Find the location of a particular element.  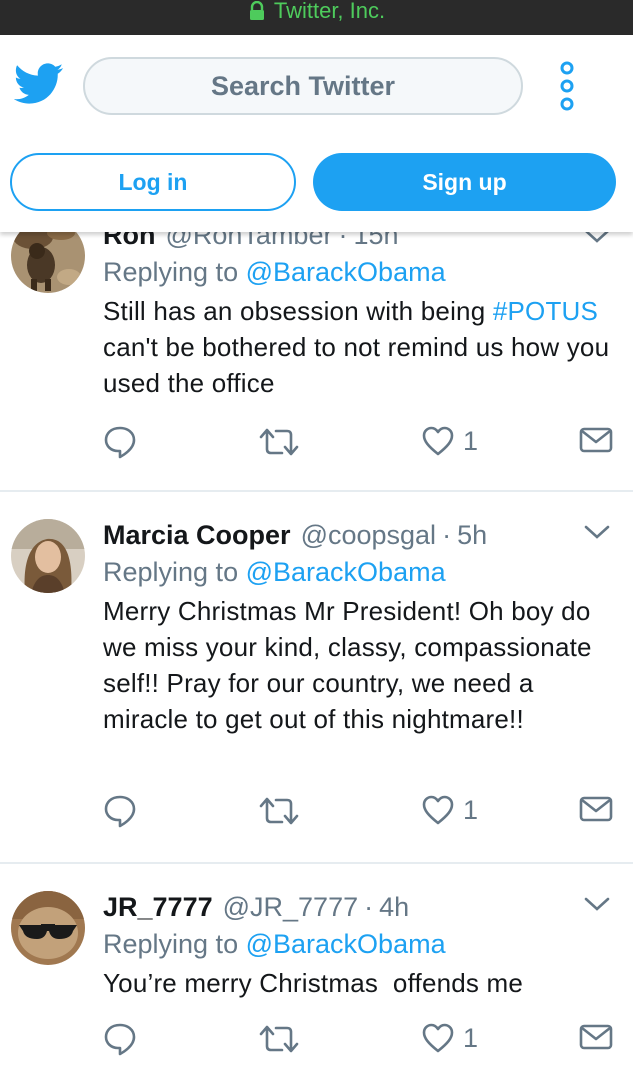

tweet-text: You’re merry Christmas offends me is located at coordinates (313, 983).